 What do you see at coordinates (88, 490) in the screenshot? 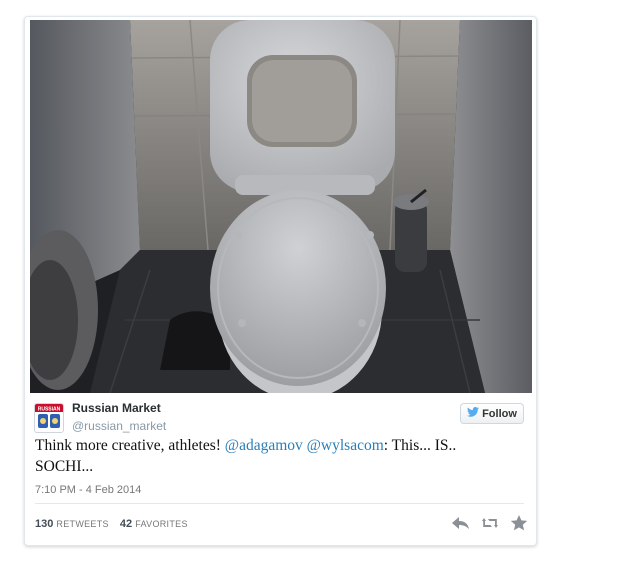
I see `tweet-timestamp: 7:10 PM - 4 Feb 2014` at bounding box center [88, 490].